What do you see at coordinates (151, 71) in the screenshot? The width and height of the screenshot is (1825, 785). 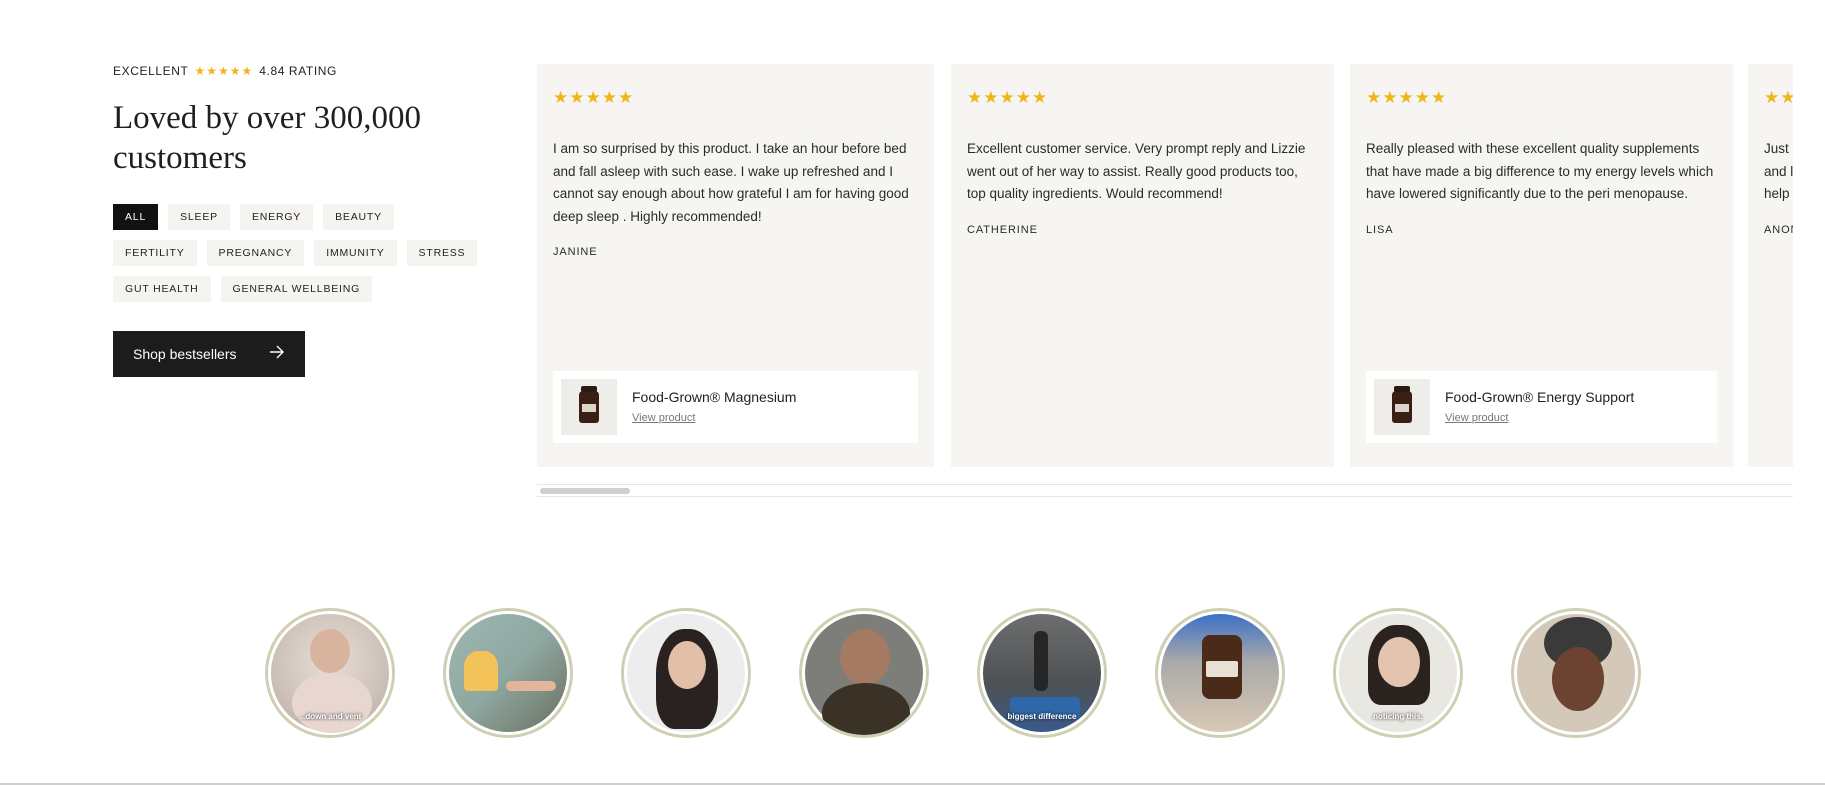 I see `rating-label: EXCELLENT` at bounding box center [151, 71].